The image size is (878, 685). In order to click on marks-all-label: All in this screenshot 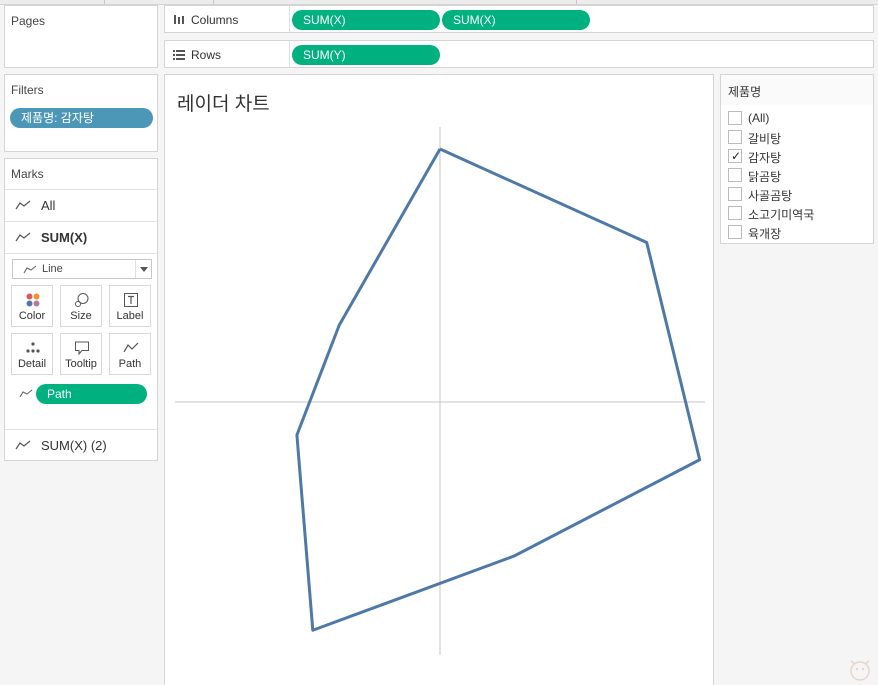, I will do `click(48, 205)`.